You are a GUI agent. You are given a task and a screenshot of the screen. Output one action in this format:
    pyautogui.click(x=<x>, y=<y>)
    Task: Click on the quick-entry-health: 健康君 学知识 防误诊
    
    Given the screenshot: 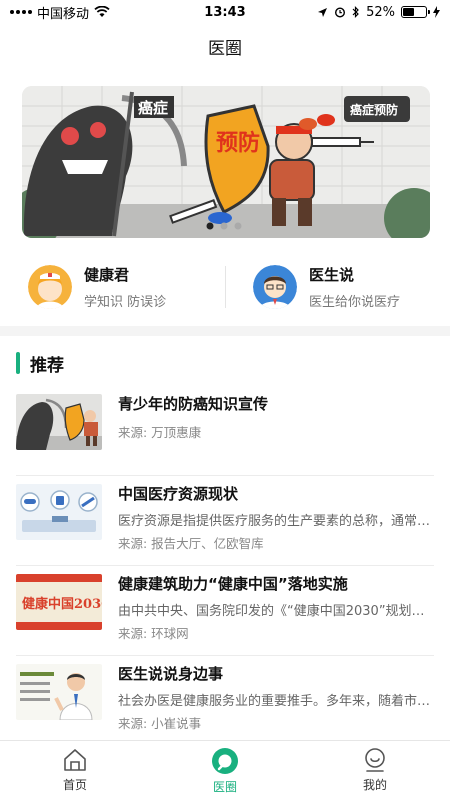 What is the action you would take?
    pyautogui.click(x=112, y=287)
    